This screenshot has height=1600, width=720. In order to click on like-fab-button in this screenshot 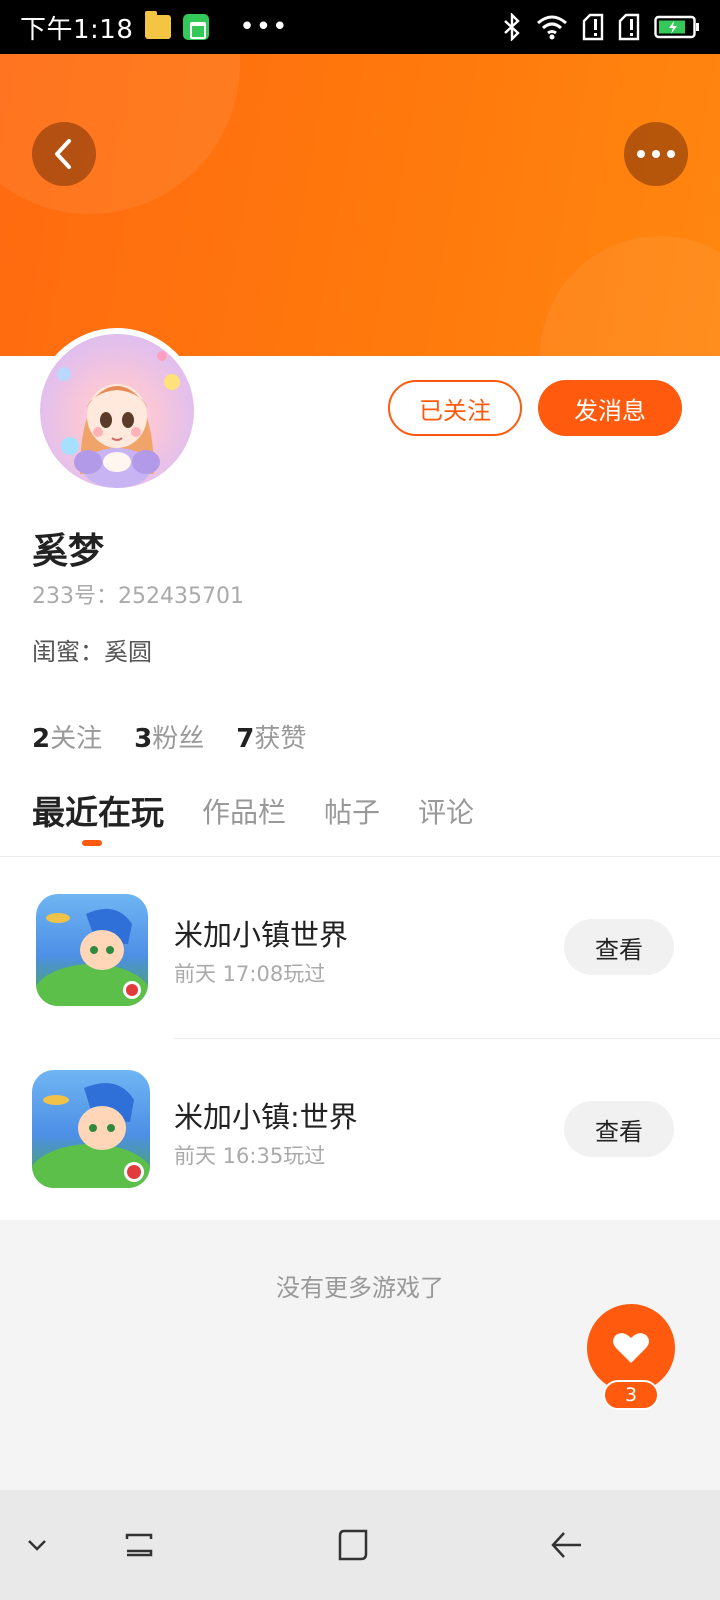, I will do `click(631, 1348)`.